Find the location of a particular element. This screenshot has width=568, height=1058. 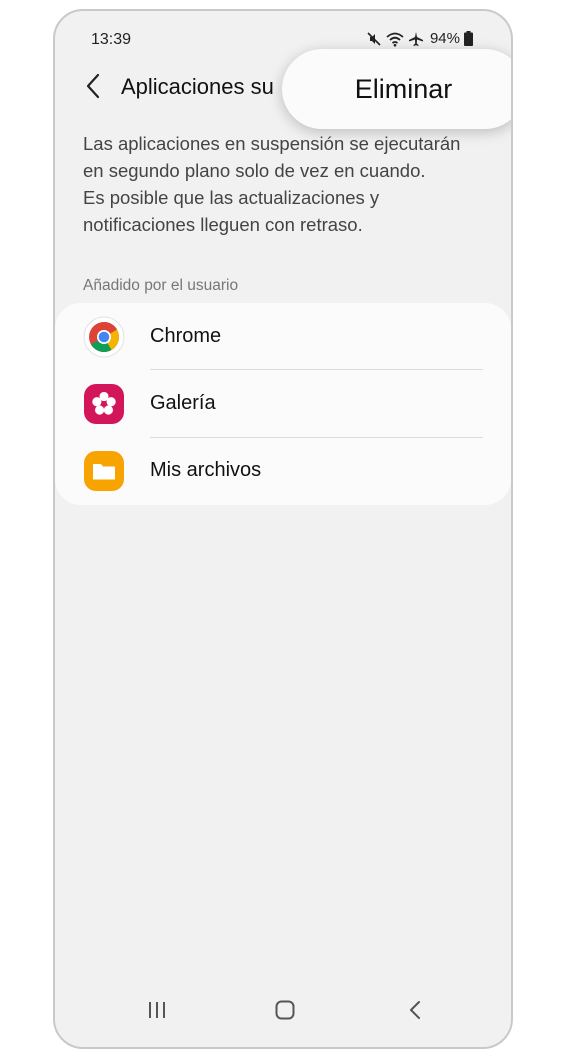

mute-icon is located at coordinates (374, 39).